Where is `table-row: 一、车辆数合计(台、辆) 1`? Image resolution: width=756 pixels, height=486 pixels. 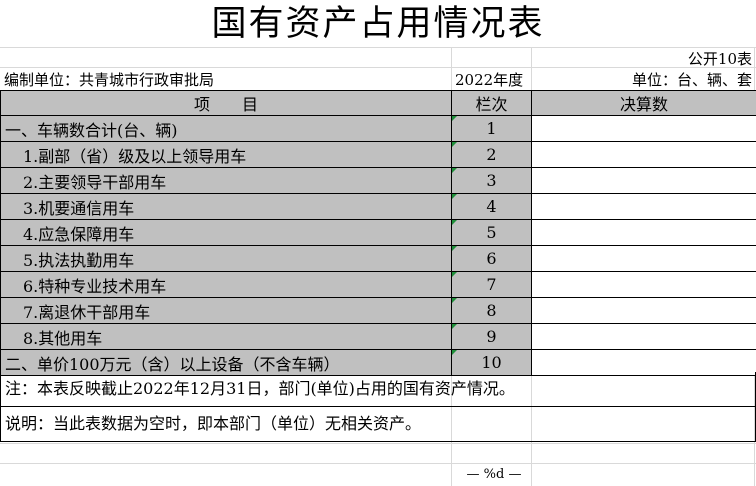
table-row: 一、车辆数合计(台、辆) 1 is located at coordinates (378, 128).